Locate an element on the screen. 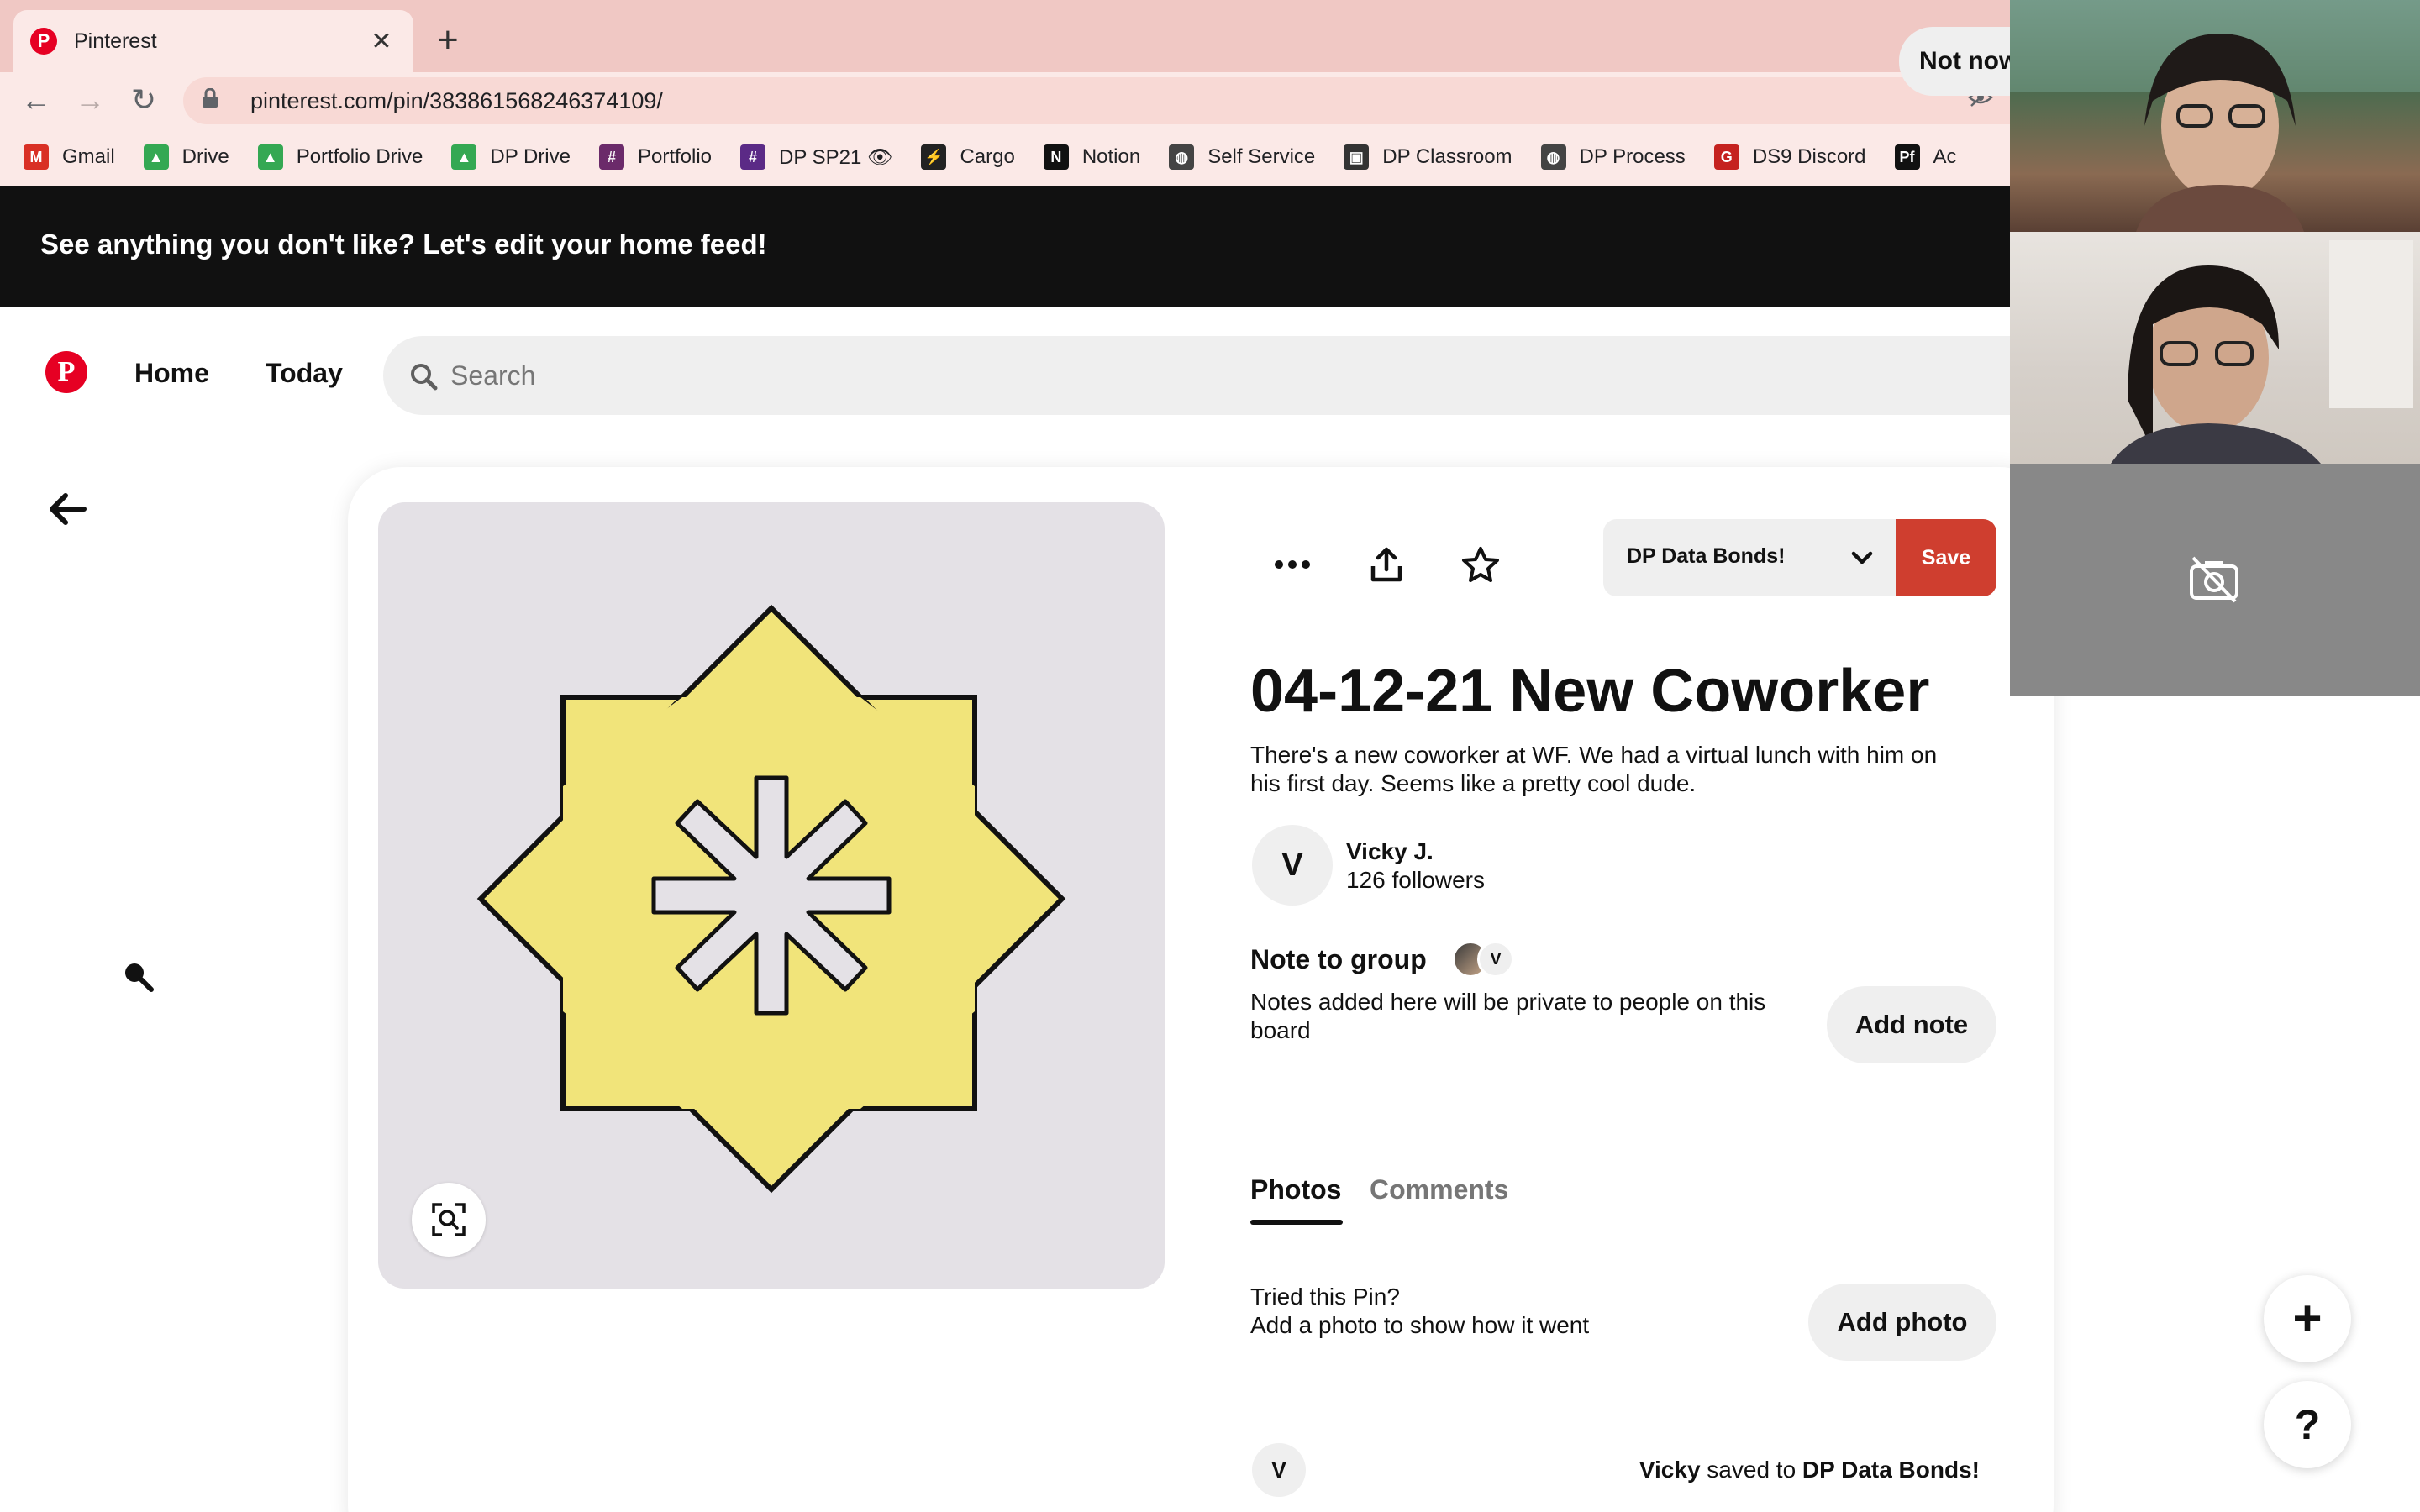  participant-video-feed is located at coordinates (2215, 116).